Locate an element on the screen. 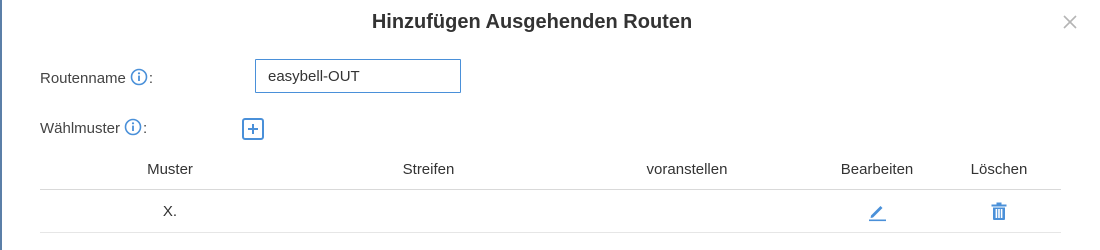  trash-icon is located at coordinates (999, 211).